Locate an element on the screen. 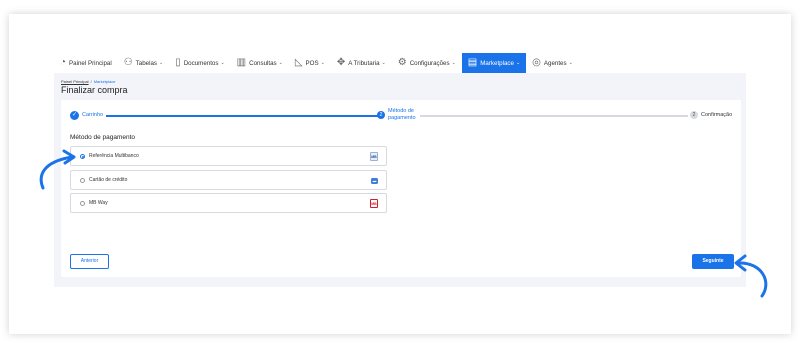 This screenshot has height=348, width=800. nav-label: Consultas is located at coordinates (263, 63).